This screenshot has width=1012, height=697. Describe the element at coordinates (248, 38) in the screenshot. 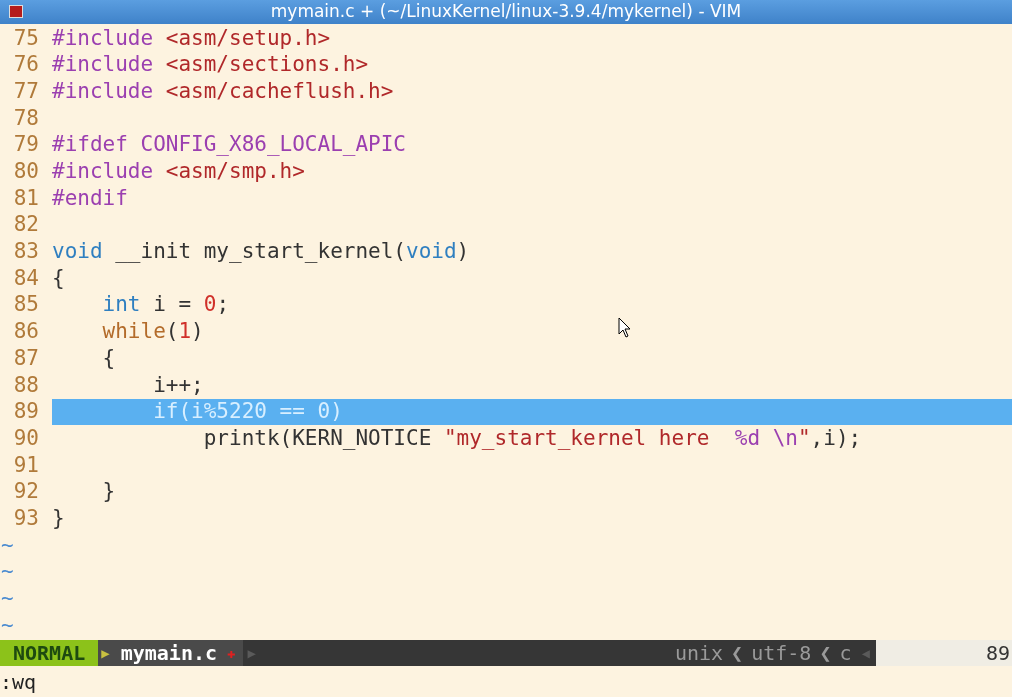

I see `string-literal: <asm/setup.h>` at that location.